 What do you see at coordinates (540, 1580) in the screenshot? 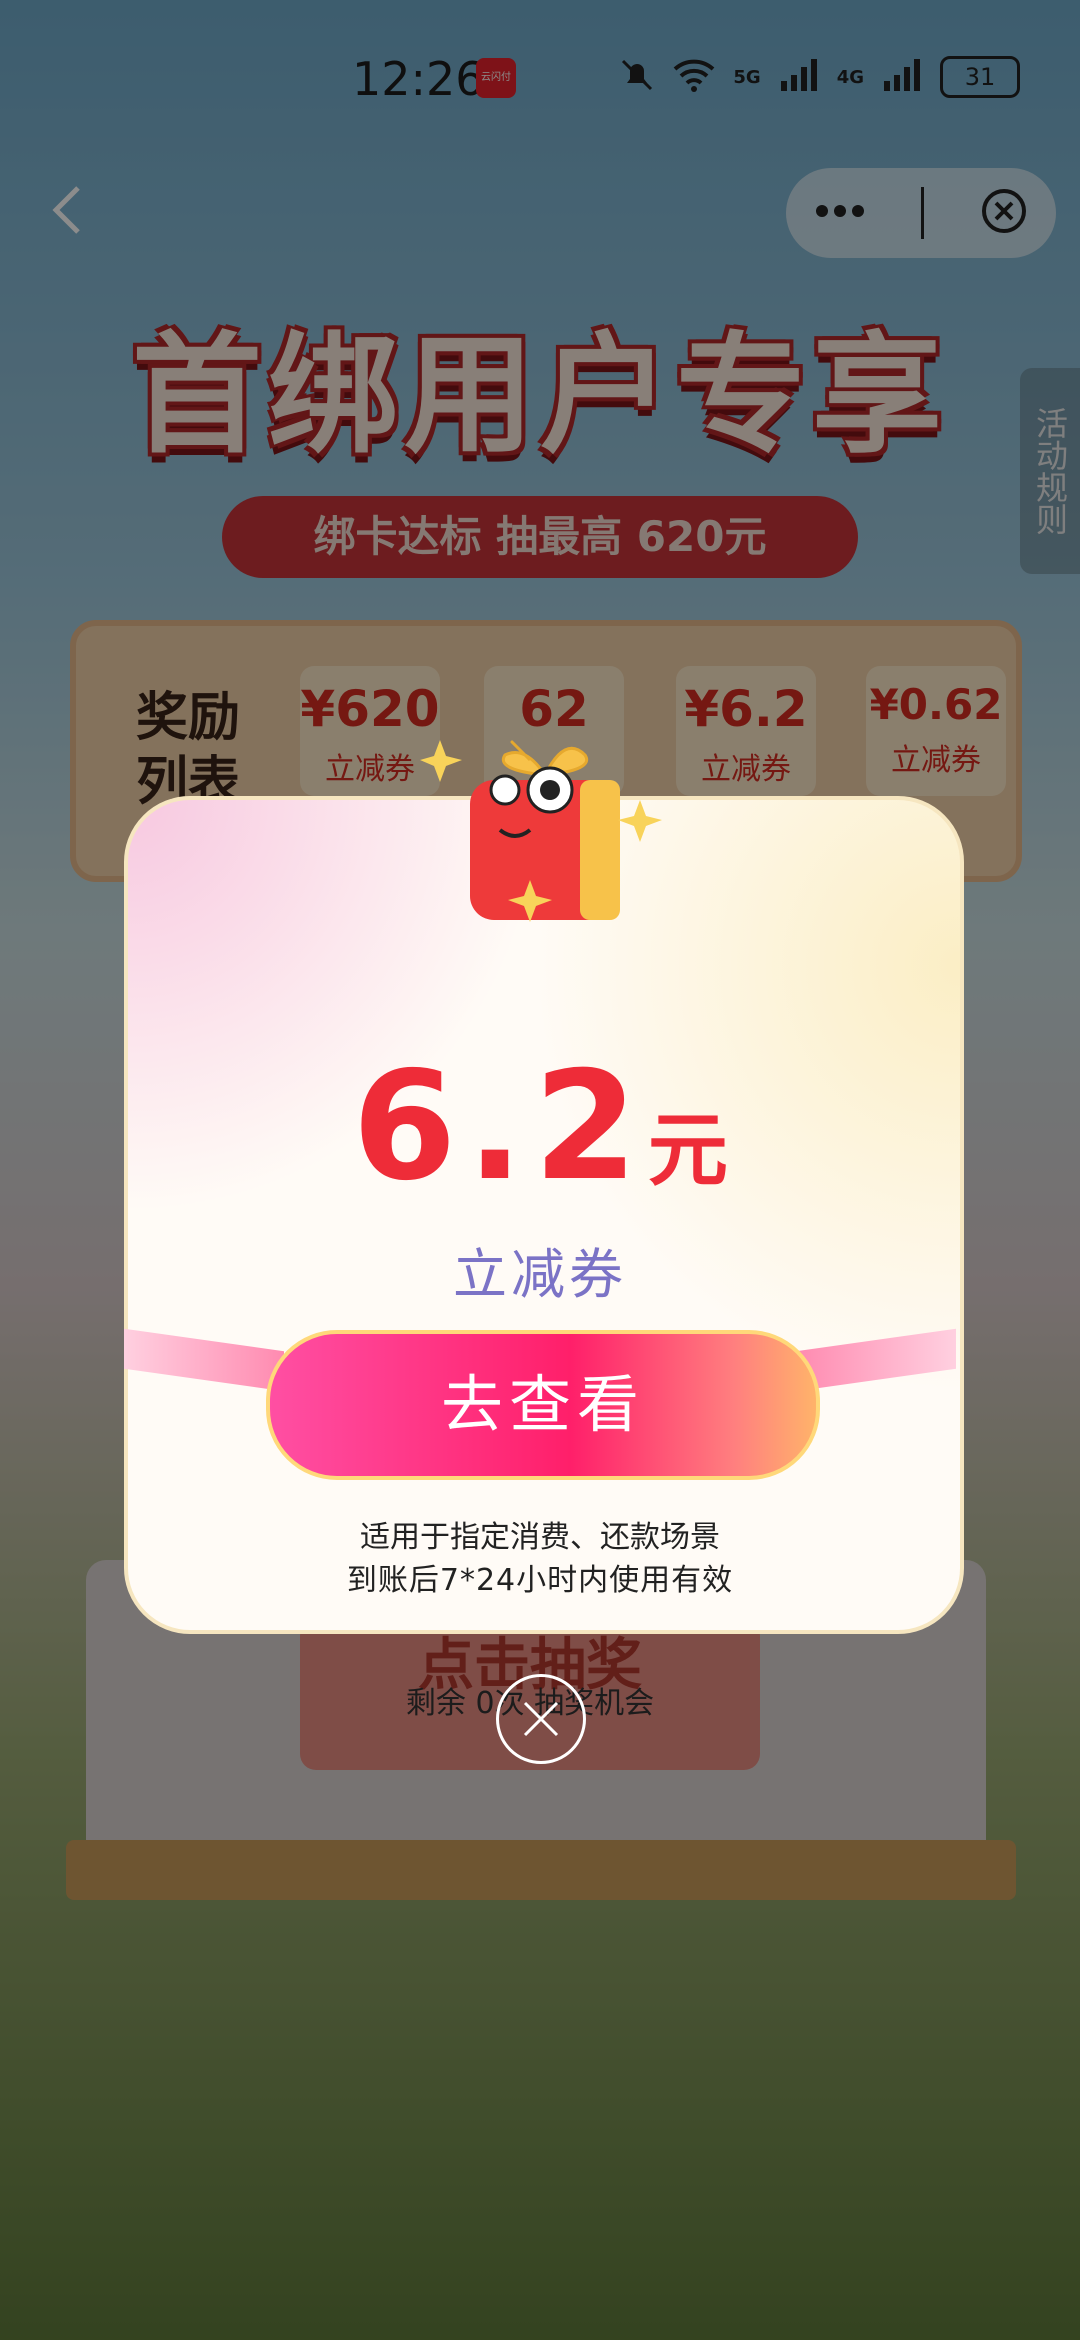
I see `usage-note-validity: 到账后7*24小时内使用有效` at bounding box center [540, 1580].